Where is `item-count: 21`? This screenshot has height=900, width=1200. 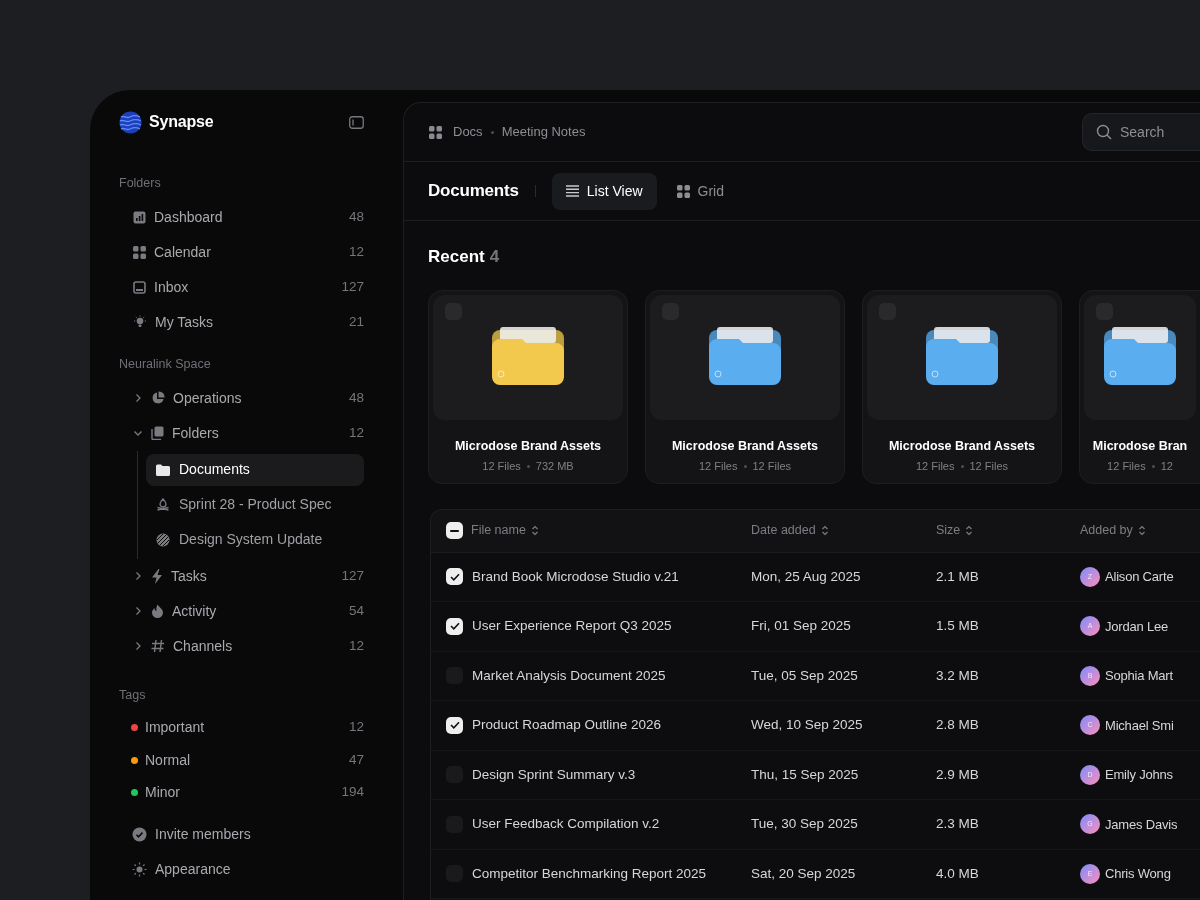
item-count: 21 is located at coordinates (356, 322).